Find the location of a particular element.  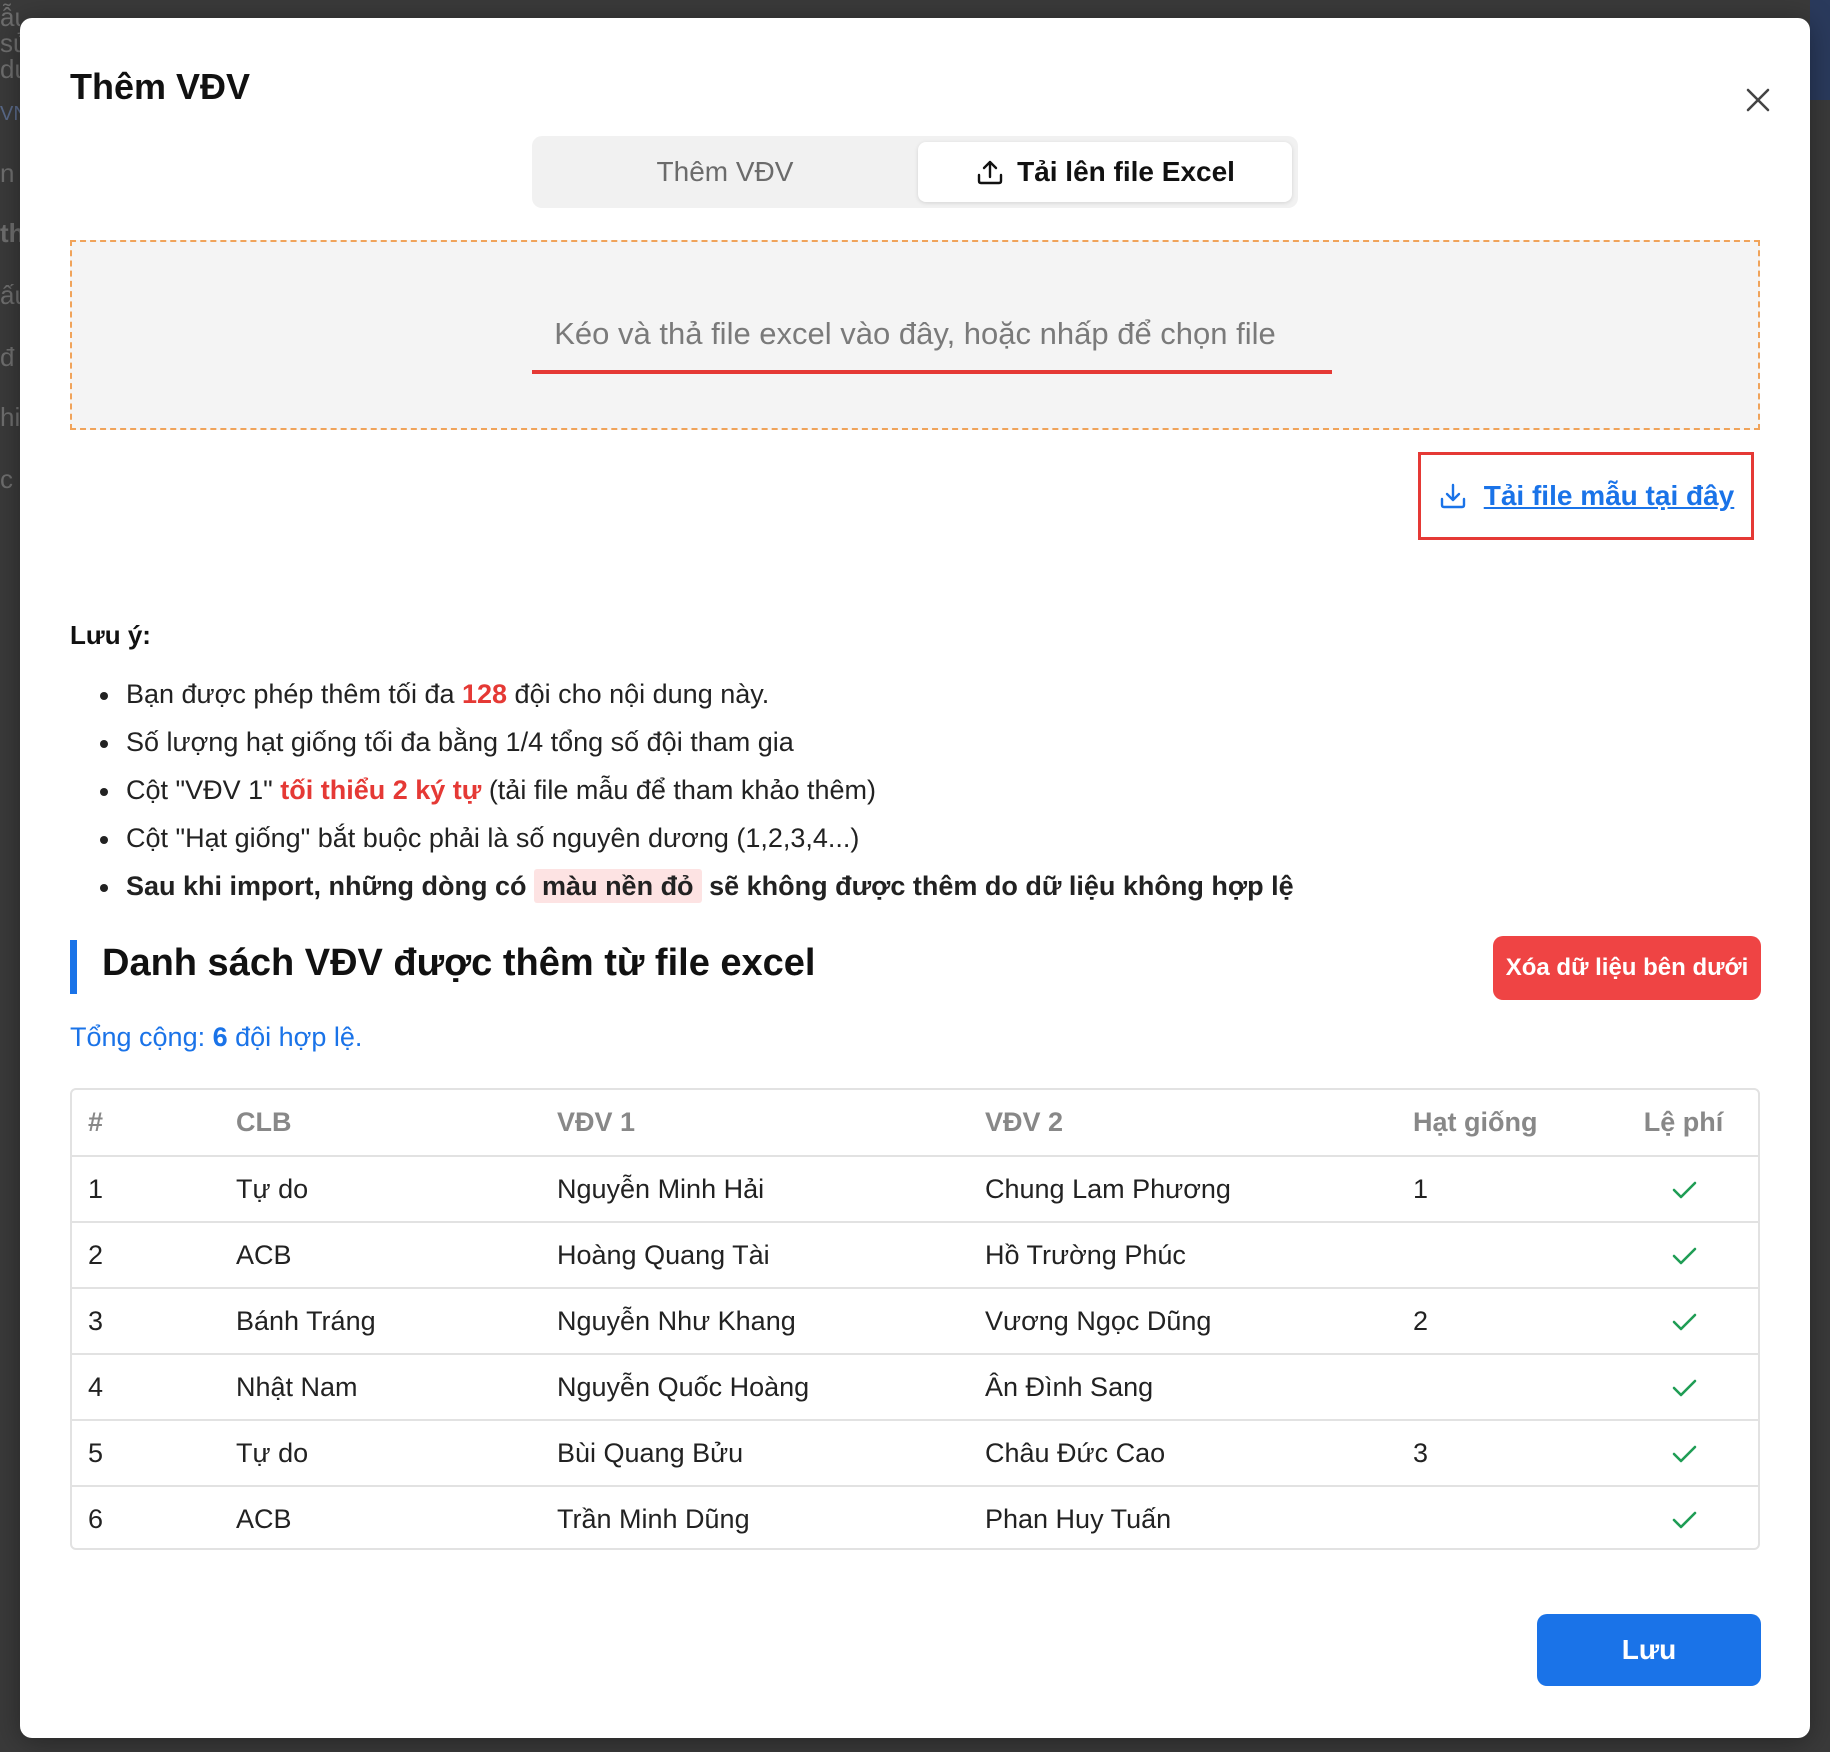

row-athlete-2: Phan Huy Tuấn is located at coordinates (1078, 1519).